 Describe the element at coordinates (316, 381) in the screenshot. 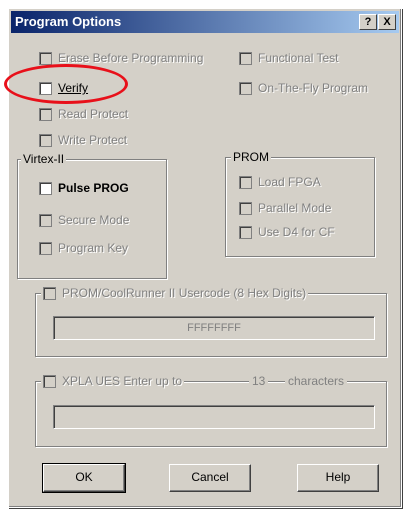

I see `xpla-suffix: characters` at that location.